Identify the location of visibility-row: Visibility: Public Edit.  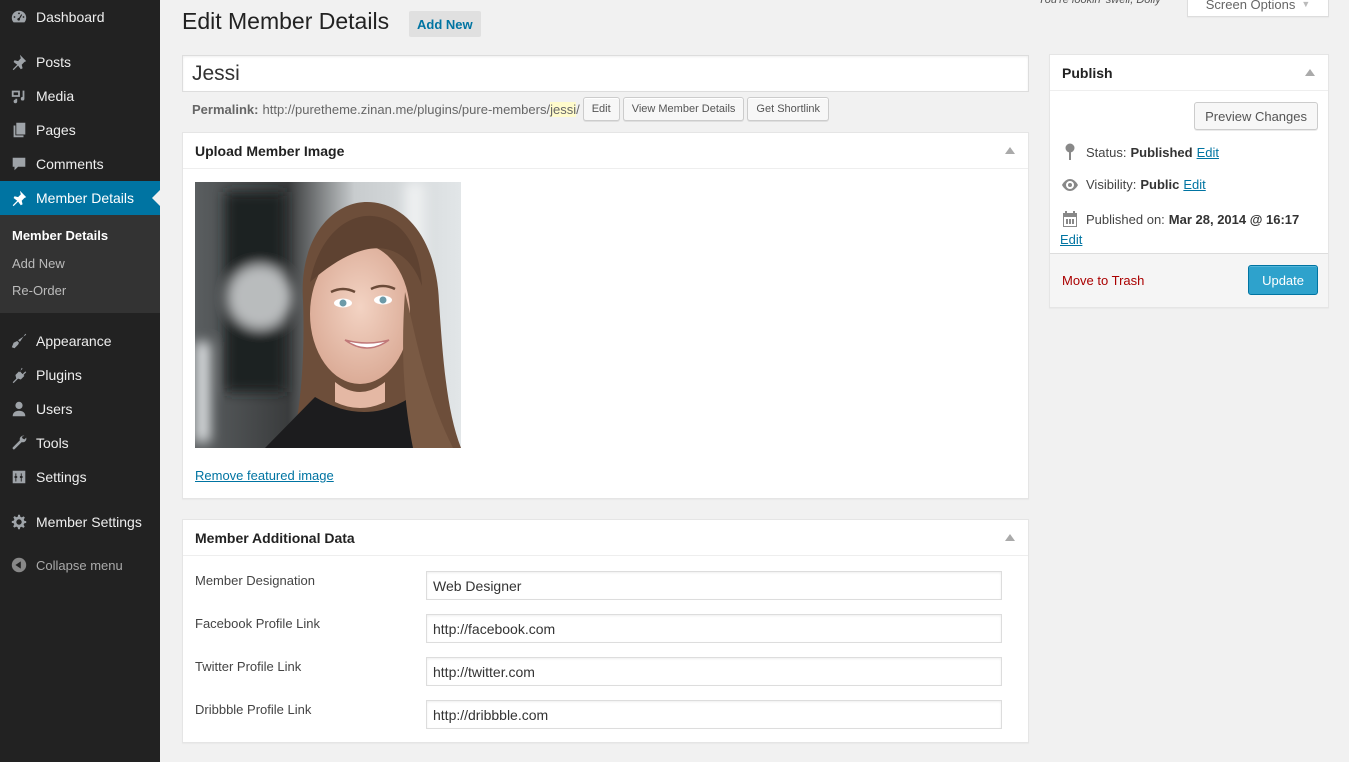
(1133, 184).